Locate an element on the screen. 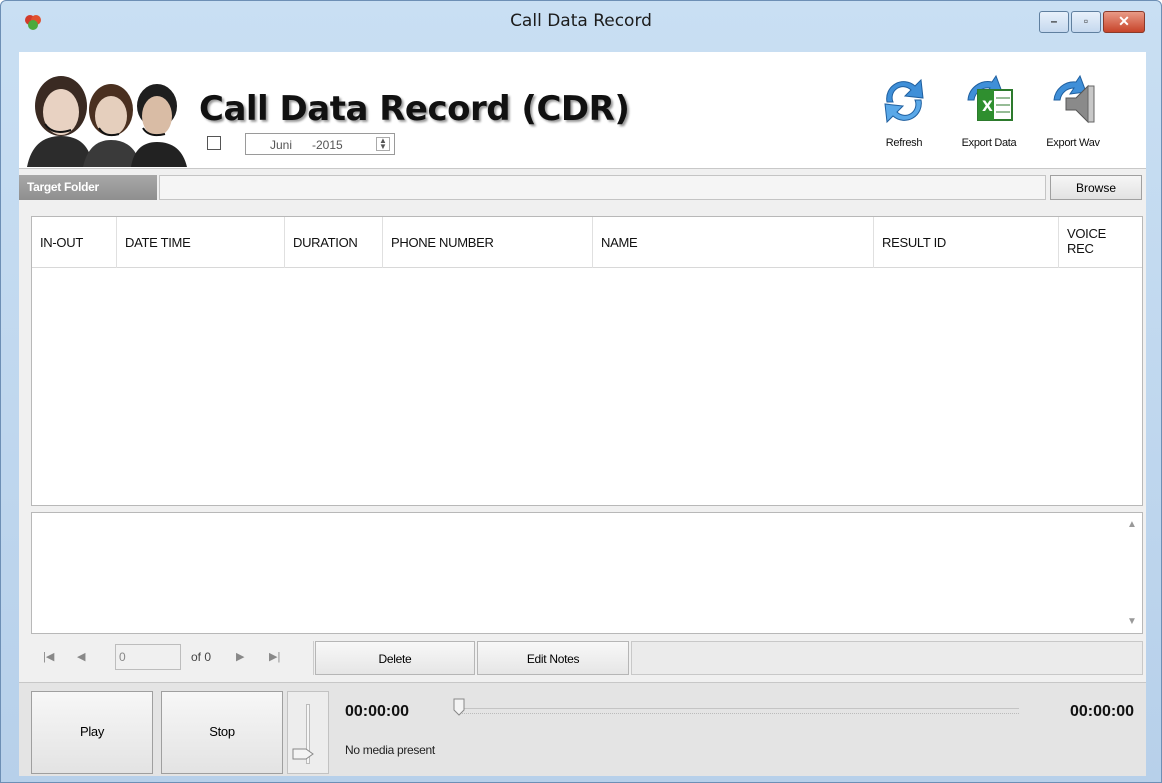  svg-text: X is located at coordinates (987, 107).